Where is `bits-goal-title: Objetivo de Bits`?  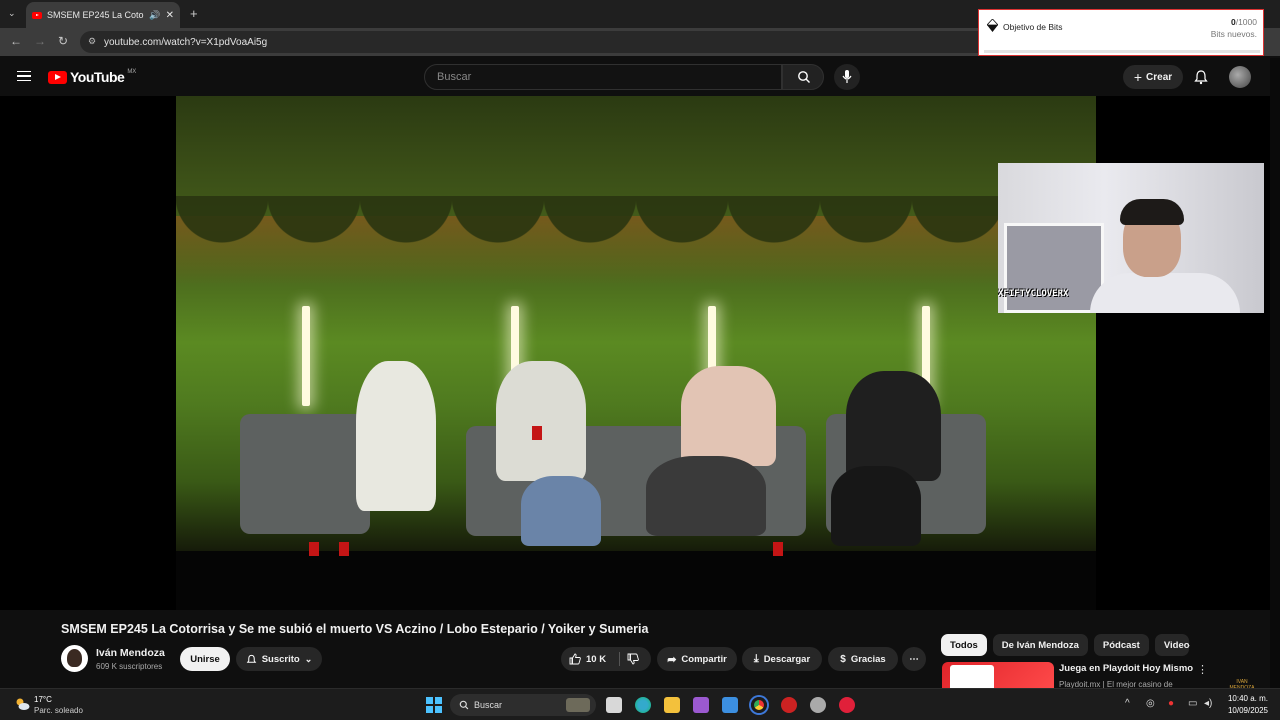
bits-goal-title: Objetivo de Bits is located at coordinates (1033, 27).